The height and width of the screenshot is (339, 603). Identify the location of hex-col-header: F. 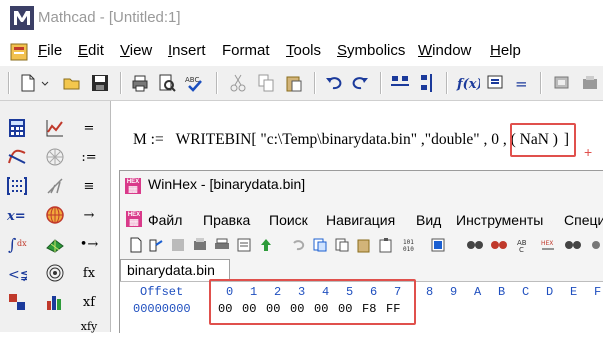
(598, 292).